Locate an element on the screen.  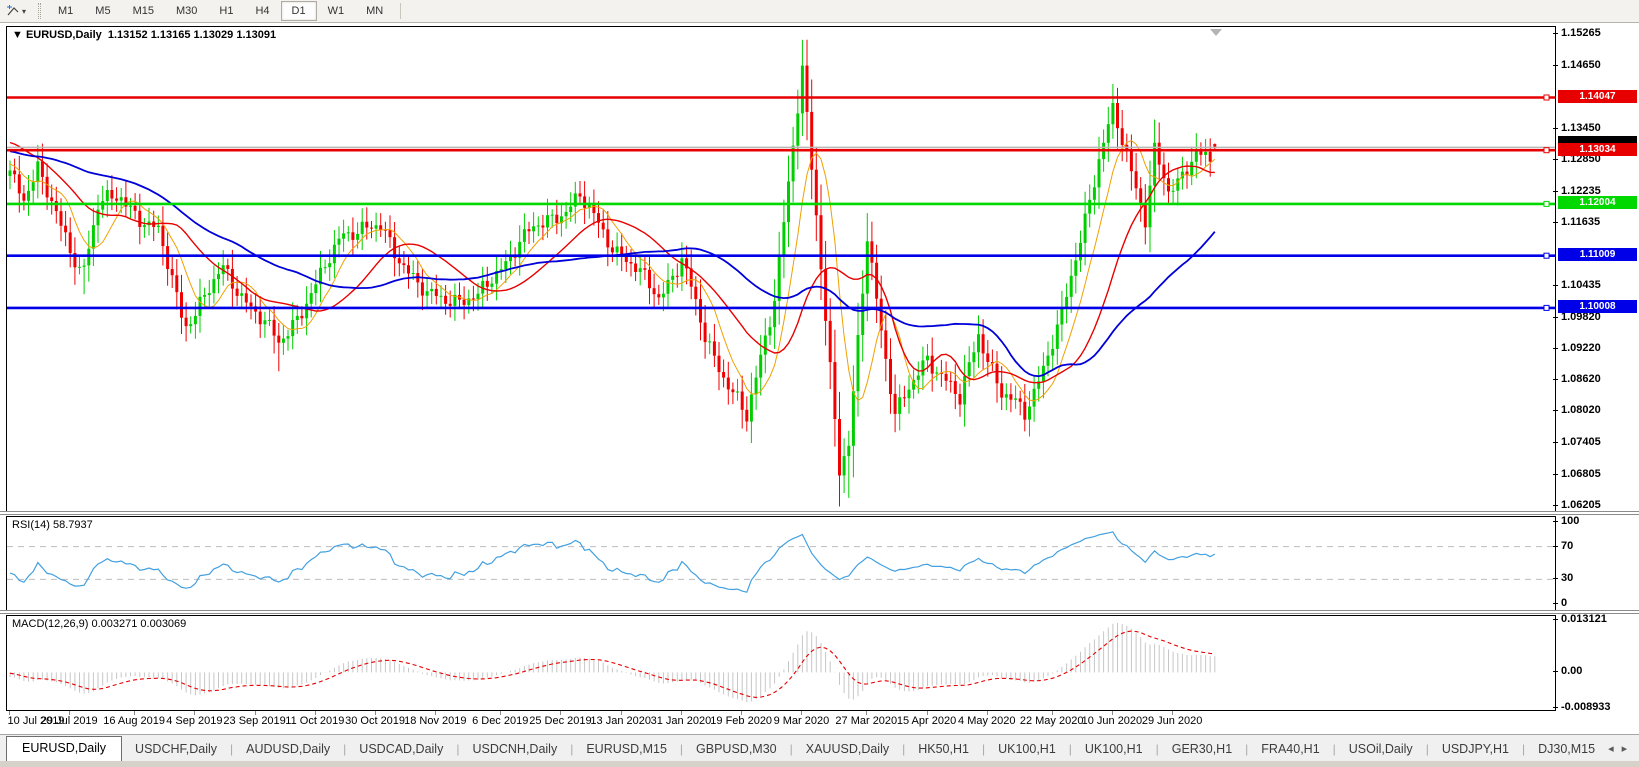
price-axis-label: 1.11635 is located at coordinates (1581, 222).